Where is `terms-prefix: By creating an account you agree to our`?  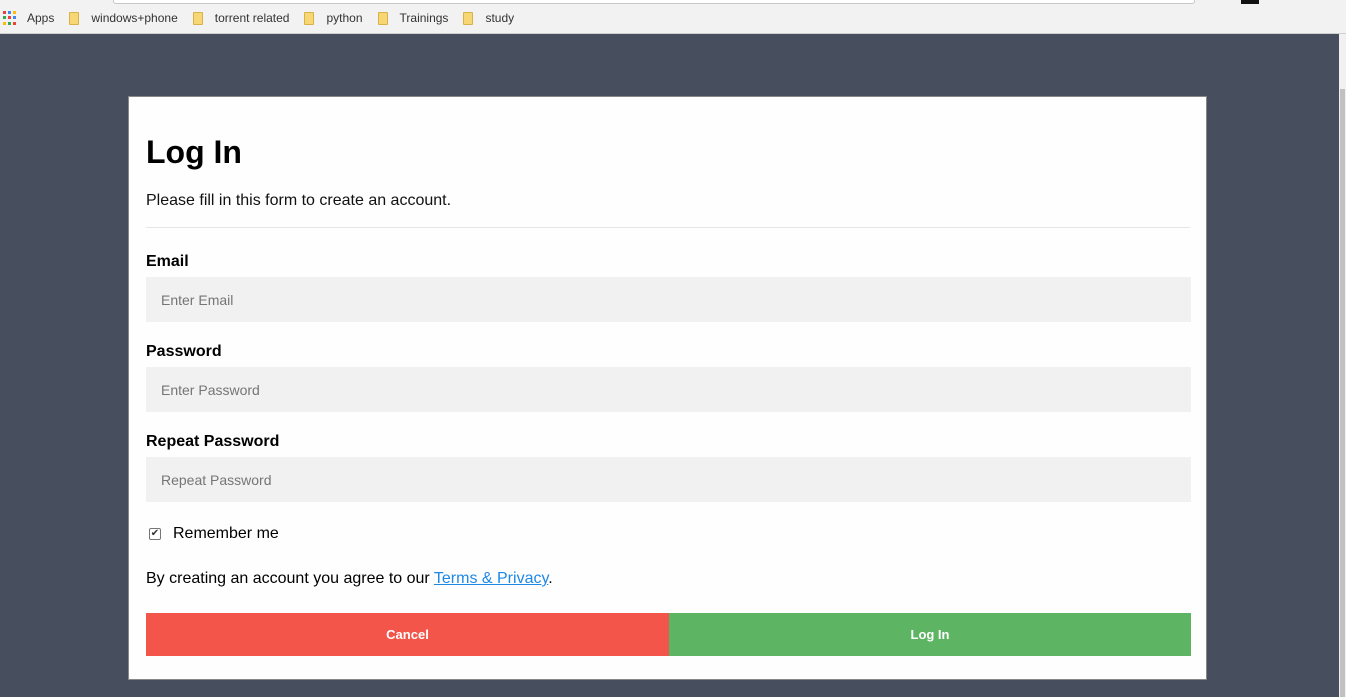 terms-prefix: By creating an account you agree to our is located at coordinates (290, 578).